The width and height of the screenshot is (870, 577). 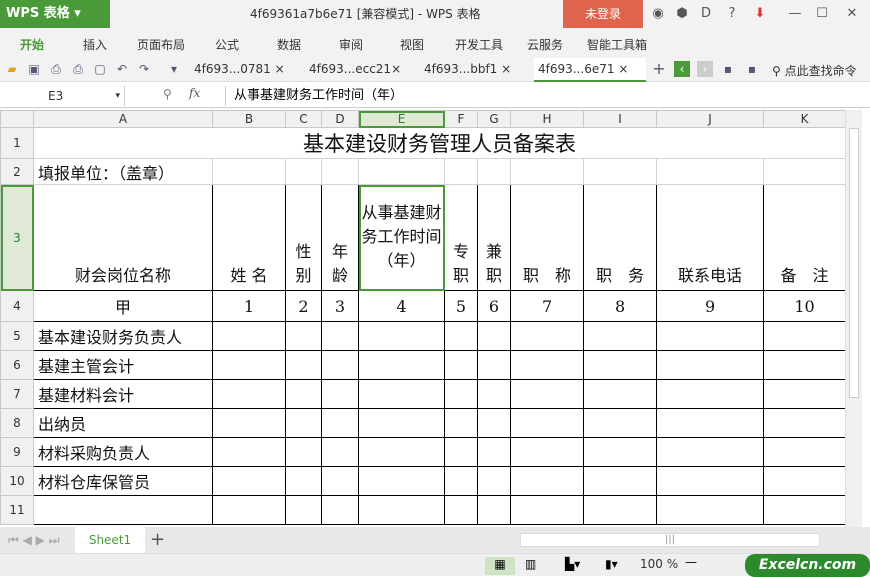 What do you see at coordinates (620, 237) in the screenshot?
I see `header-cell: 职 务` at bounding box center [620, 237].